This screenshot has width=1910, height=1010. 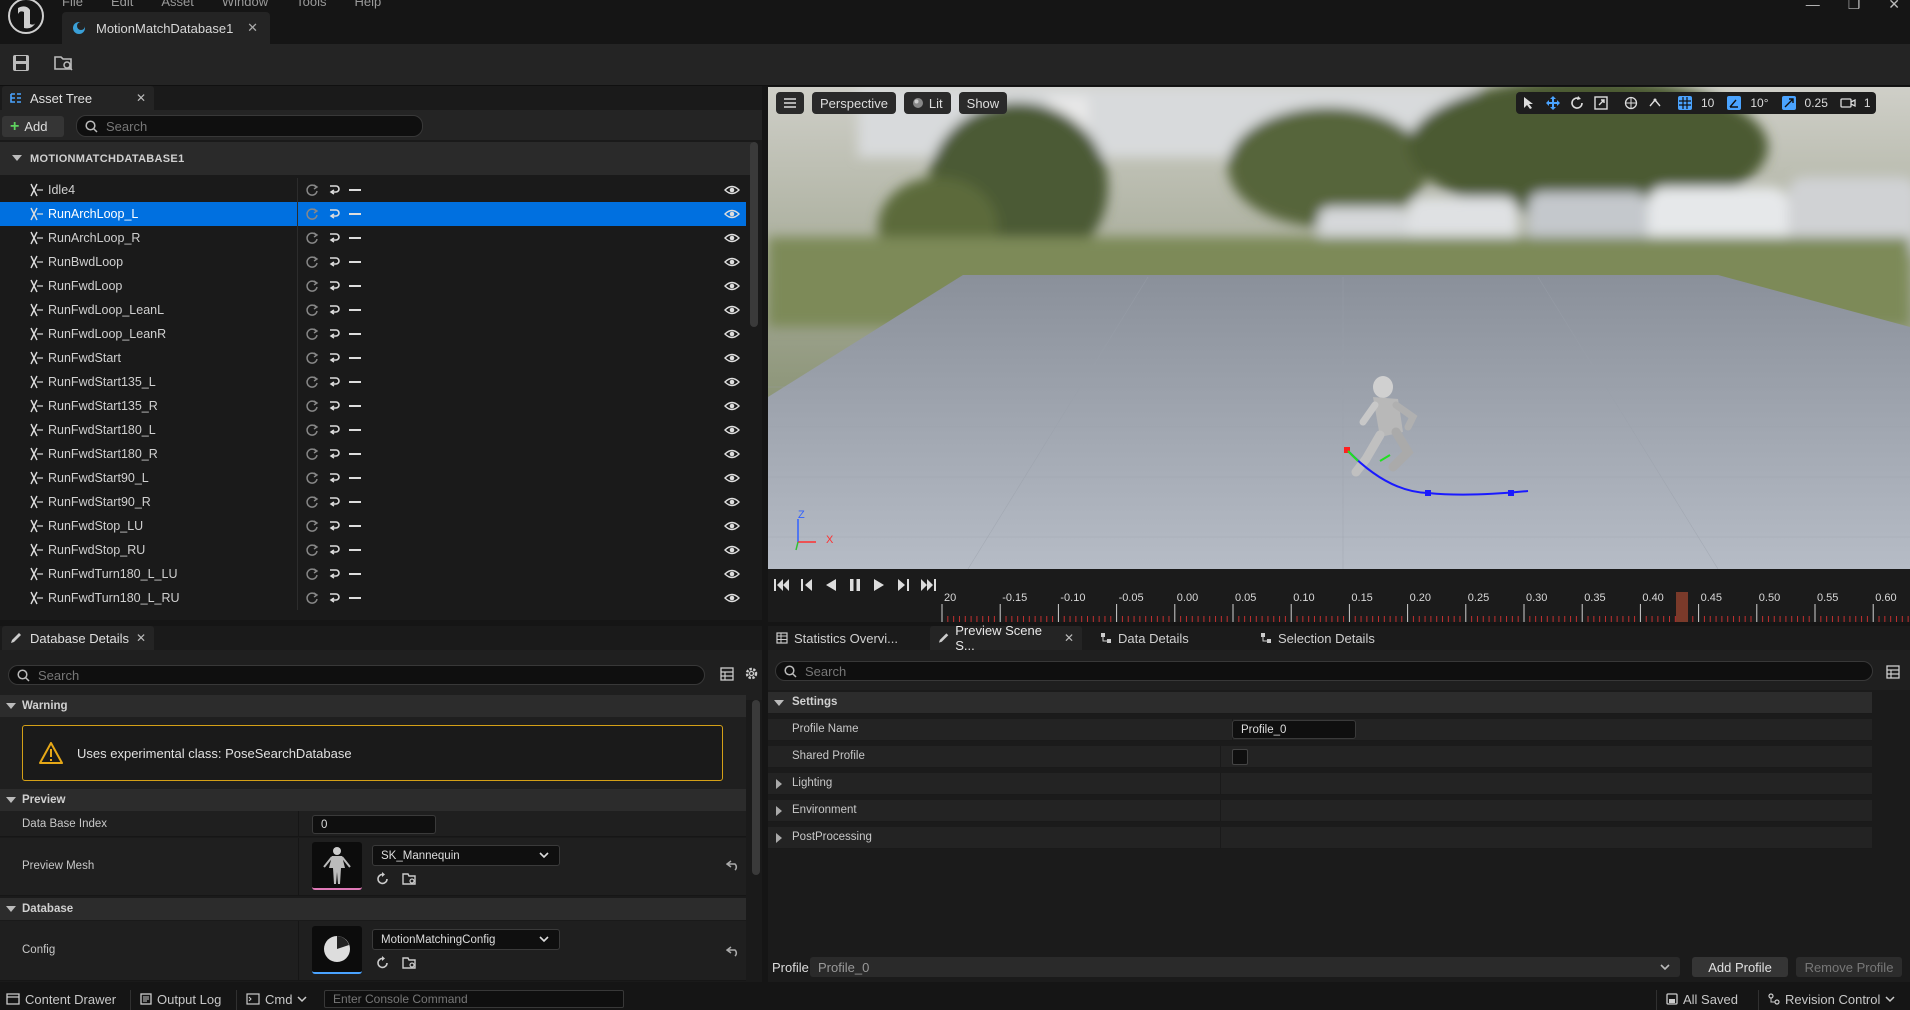 What do you see at coordinates (751, 675) in the screenshot?
I see `settings-gear-icon` at bounding box center [751, 675].